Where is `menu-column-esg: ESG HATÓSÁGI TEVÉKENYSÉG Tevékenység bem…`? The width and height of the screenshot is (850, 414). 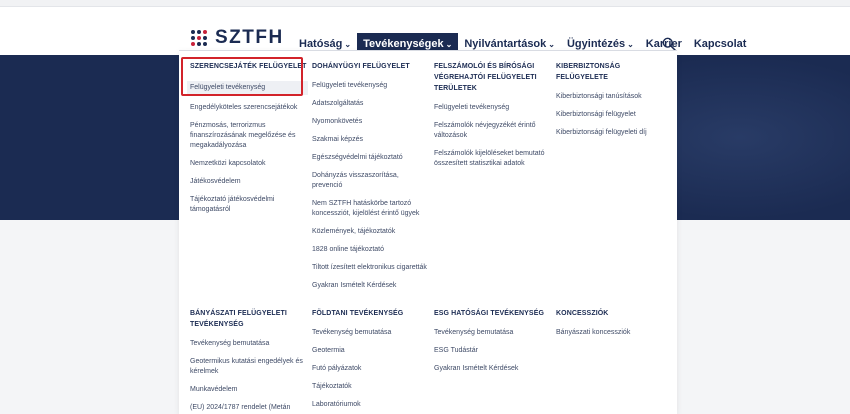 menu-column-esg: ESG HATÓSÁGI TEVÉKENYSÉG Tevékenység bem… is located at coordinates (493, 345).